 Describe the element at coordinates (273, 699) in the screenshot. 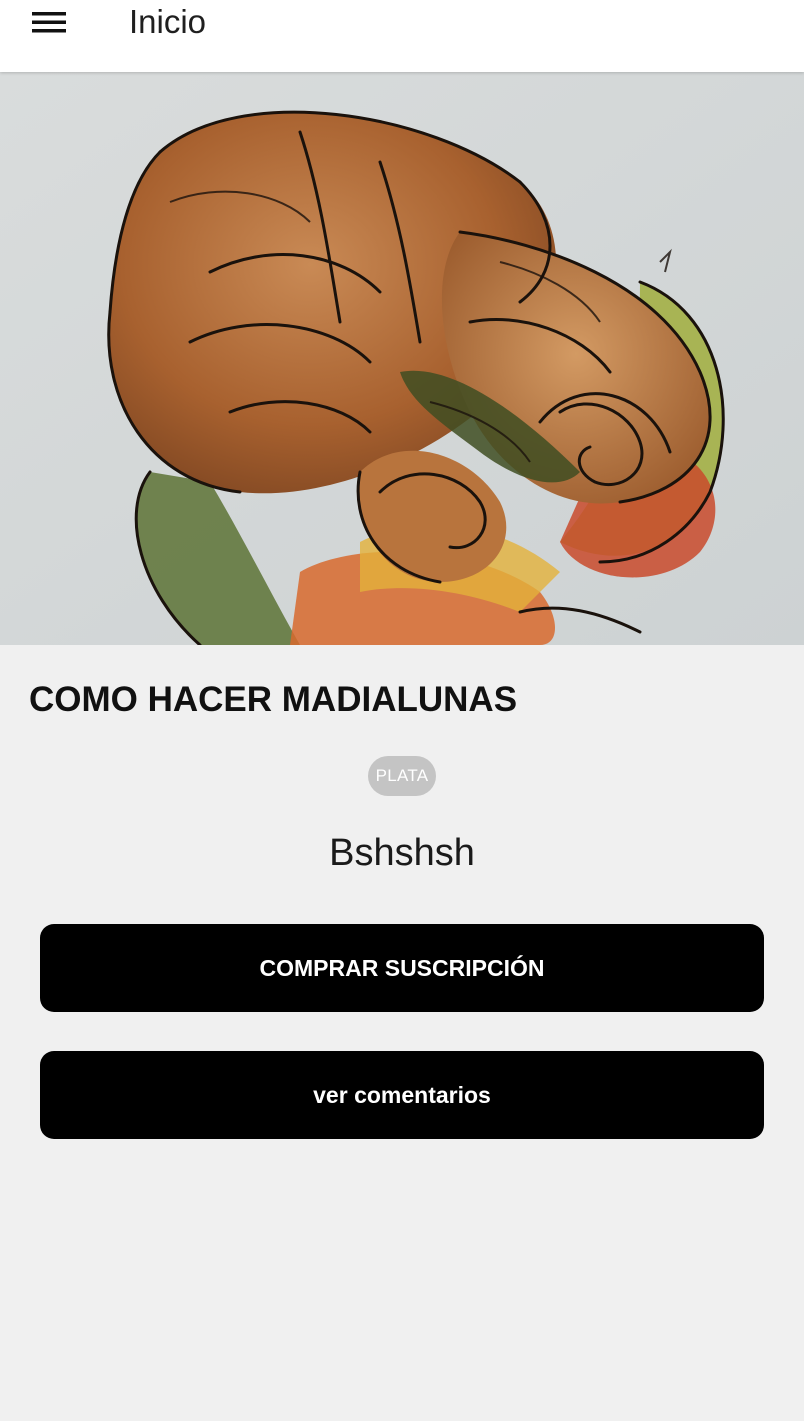

I see `course-title: COMO HACER MADIALUNAS` at that location.